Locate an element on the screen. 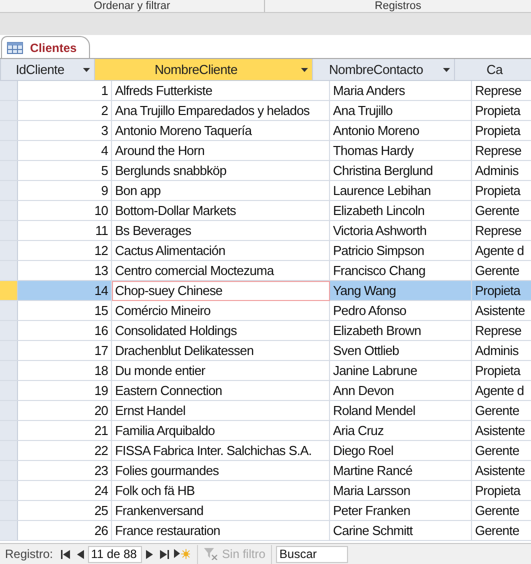 This screenshot has height=564, width=531. column-header: NombreCliente is located at coordinates (204, 69).